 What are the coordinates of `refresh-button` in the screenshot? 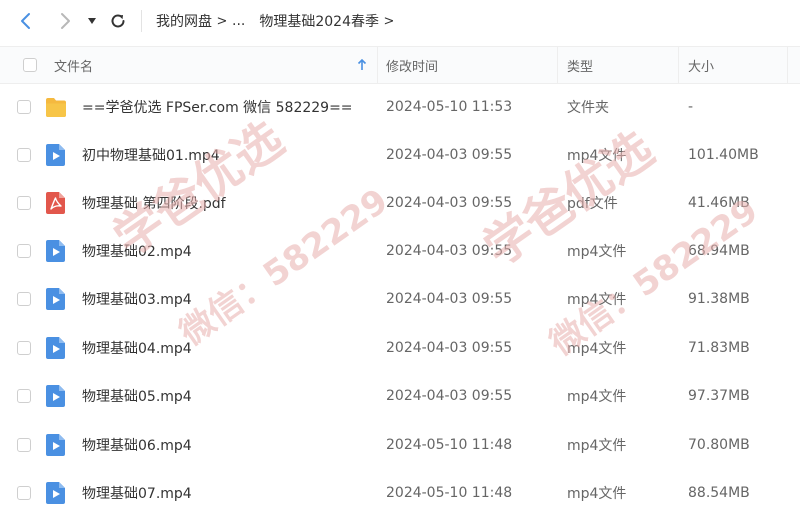 It's located at (118, 21).